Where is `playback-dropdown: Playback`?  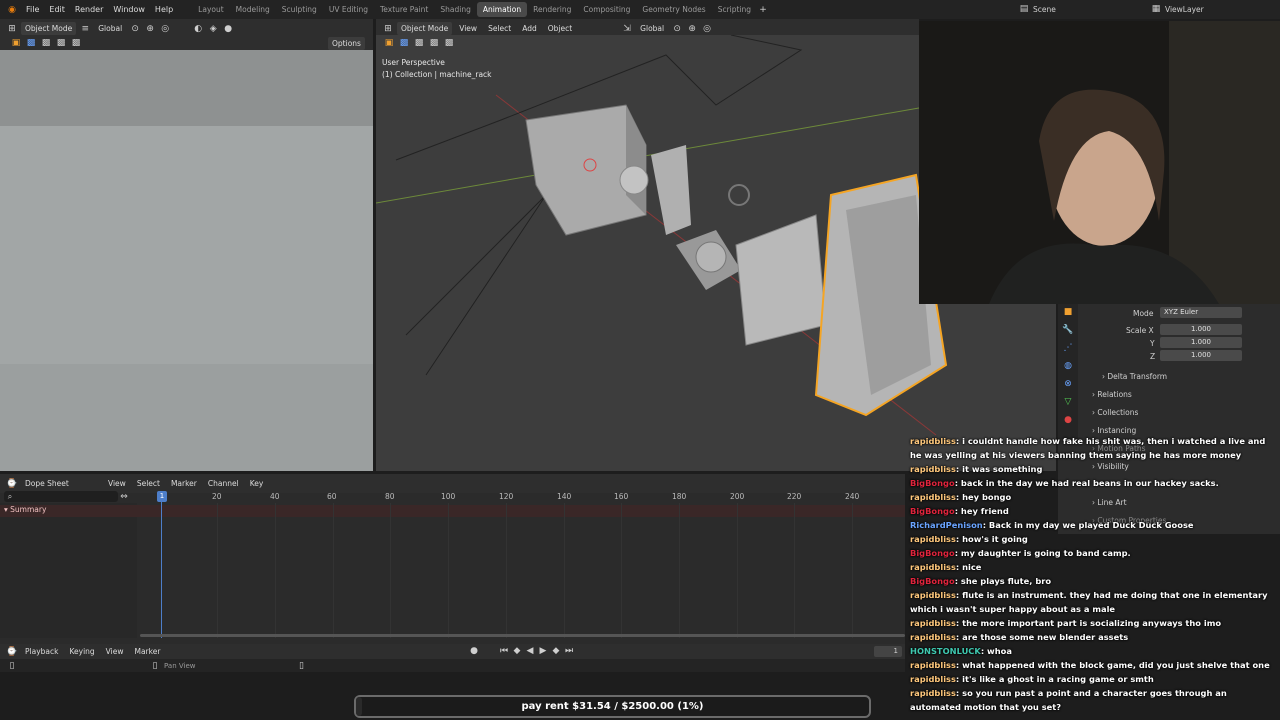 playback-dropdown: Playback is located at coordinates (41, 651).